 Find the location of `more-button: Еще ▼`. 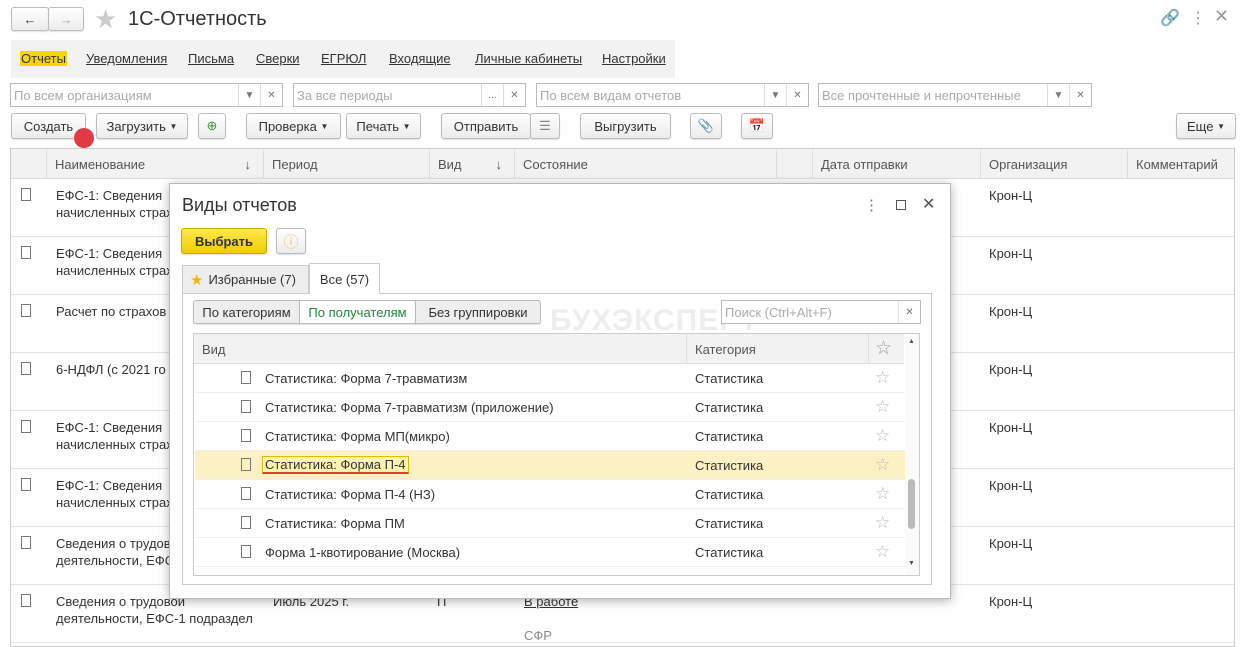

more-button: Еще ▼ is located at coordinates (1206, 126).